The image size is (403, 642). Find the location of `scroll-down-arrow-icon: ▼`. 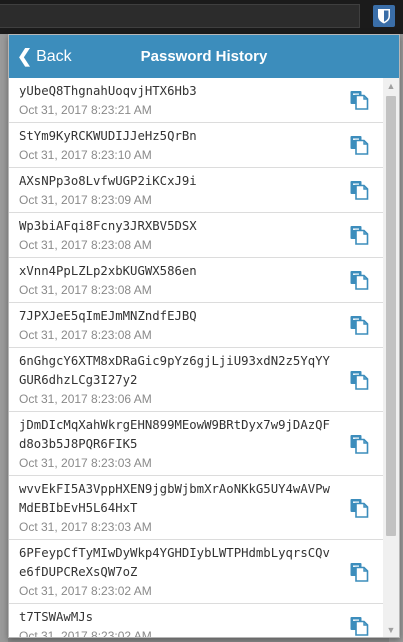

scroll-down-arrow-icon: ▼ is located at coordinates (391, 629).